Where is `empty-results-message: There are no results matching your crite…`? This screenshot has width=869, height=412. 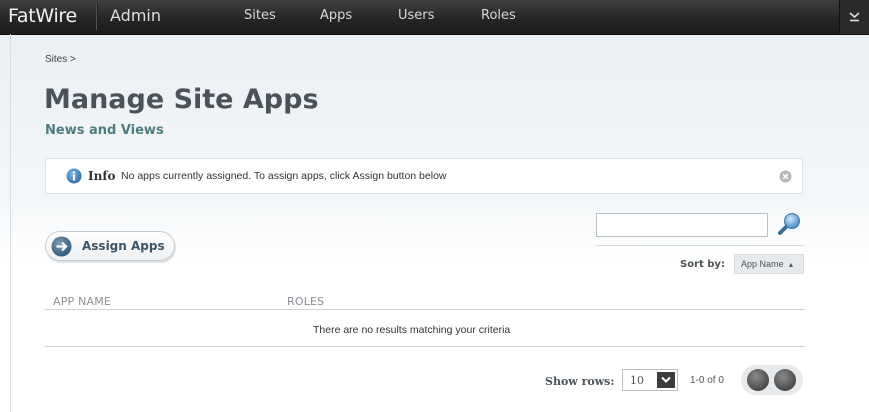
empty-results-message: There are no results matching your crite… is located at coordinates (412, 330).